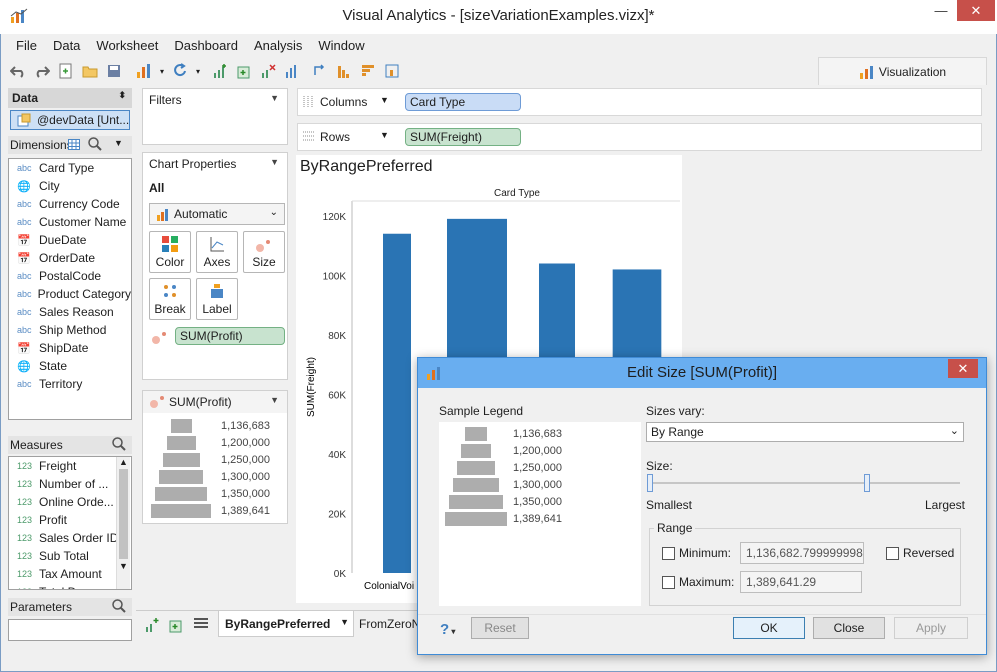  I want to click on minimum-checkbox, so click(668, 554).